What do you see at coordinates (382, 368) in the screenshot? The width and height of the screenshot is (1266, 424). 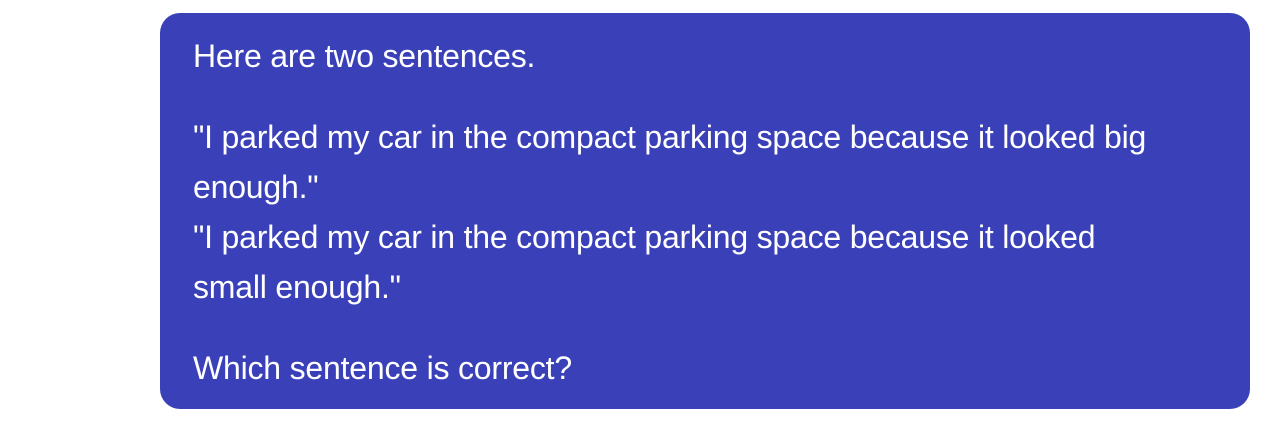 I see `message-question: Which sentence is correct?` at bounding box center [382, 368].